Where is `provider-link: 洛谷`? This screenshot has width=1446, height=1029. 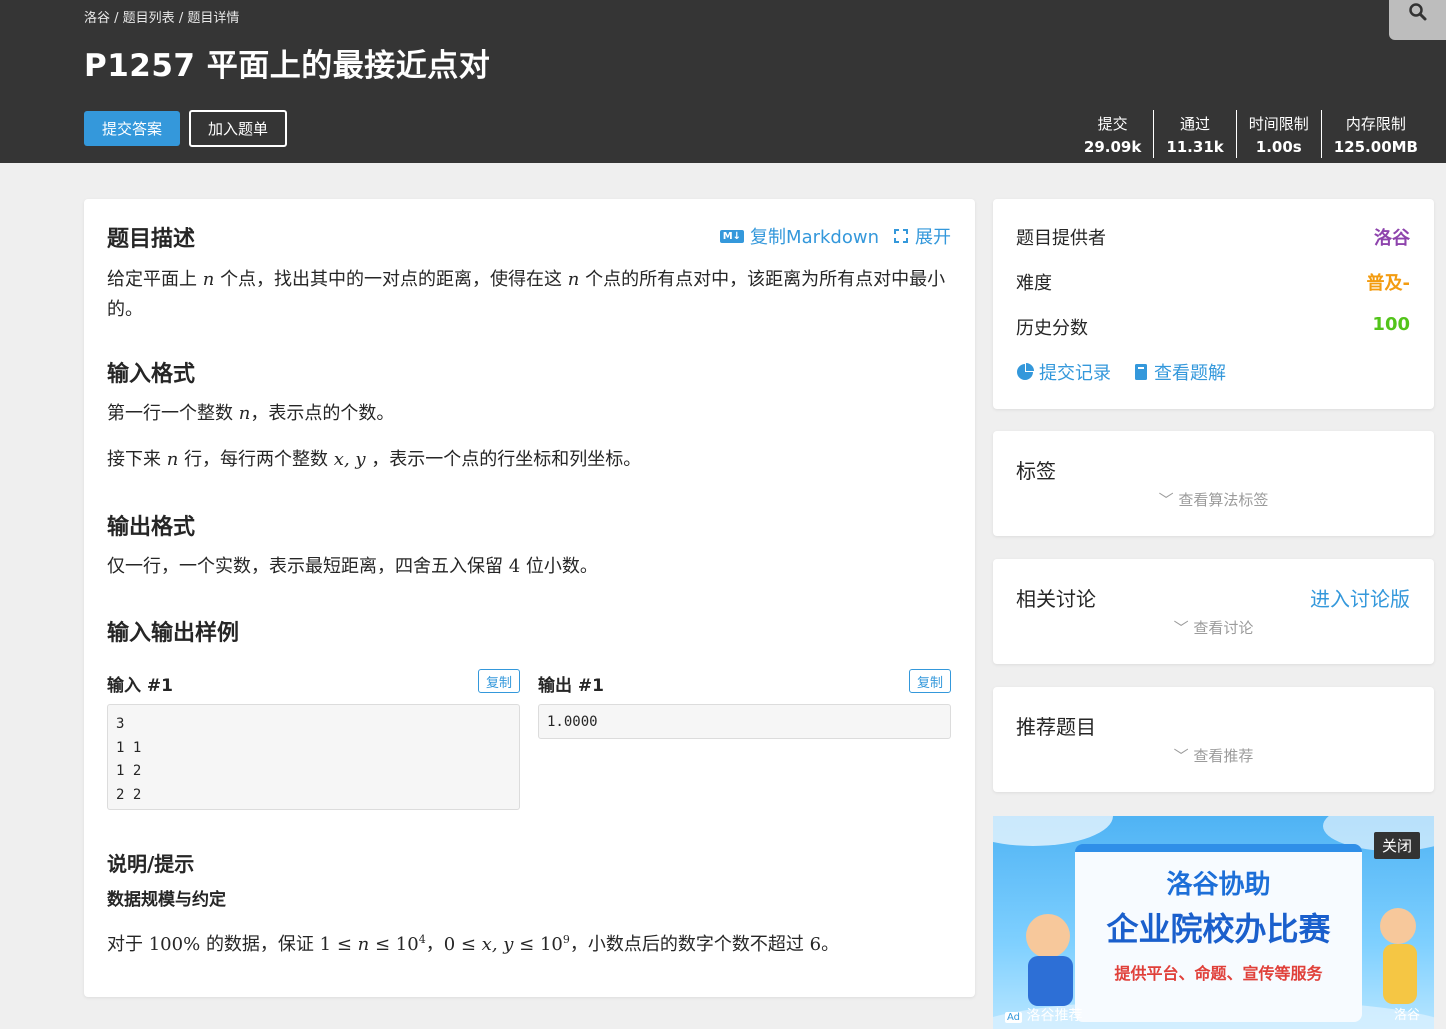 provider-link: 洛谷 is located at coordinates (1392, 237).